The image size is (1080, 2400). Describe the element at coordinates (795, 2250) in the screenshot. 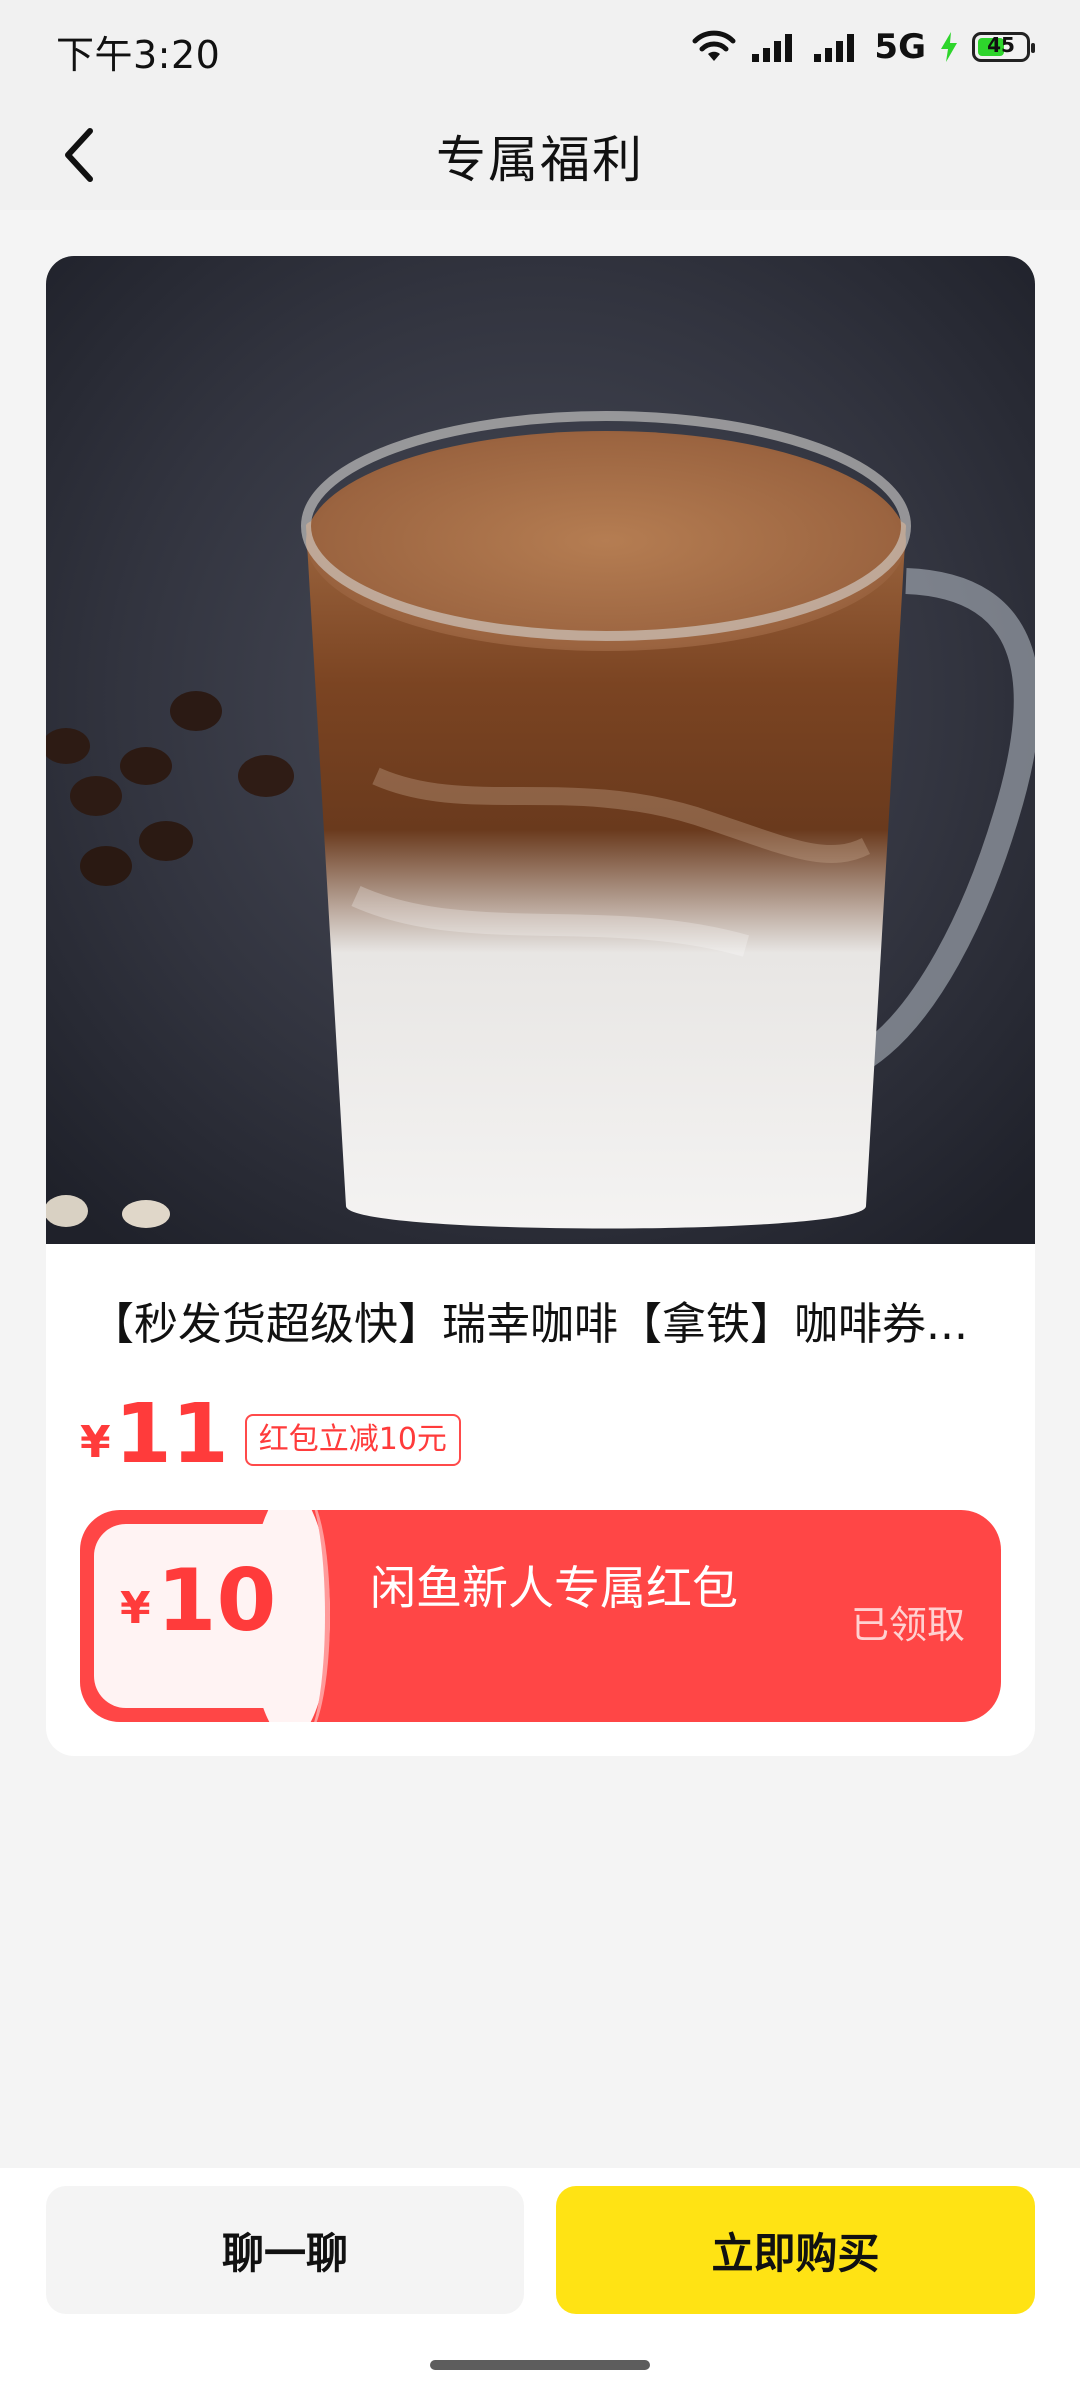

I see `buy-now-button: 立即购买` at that location.